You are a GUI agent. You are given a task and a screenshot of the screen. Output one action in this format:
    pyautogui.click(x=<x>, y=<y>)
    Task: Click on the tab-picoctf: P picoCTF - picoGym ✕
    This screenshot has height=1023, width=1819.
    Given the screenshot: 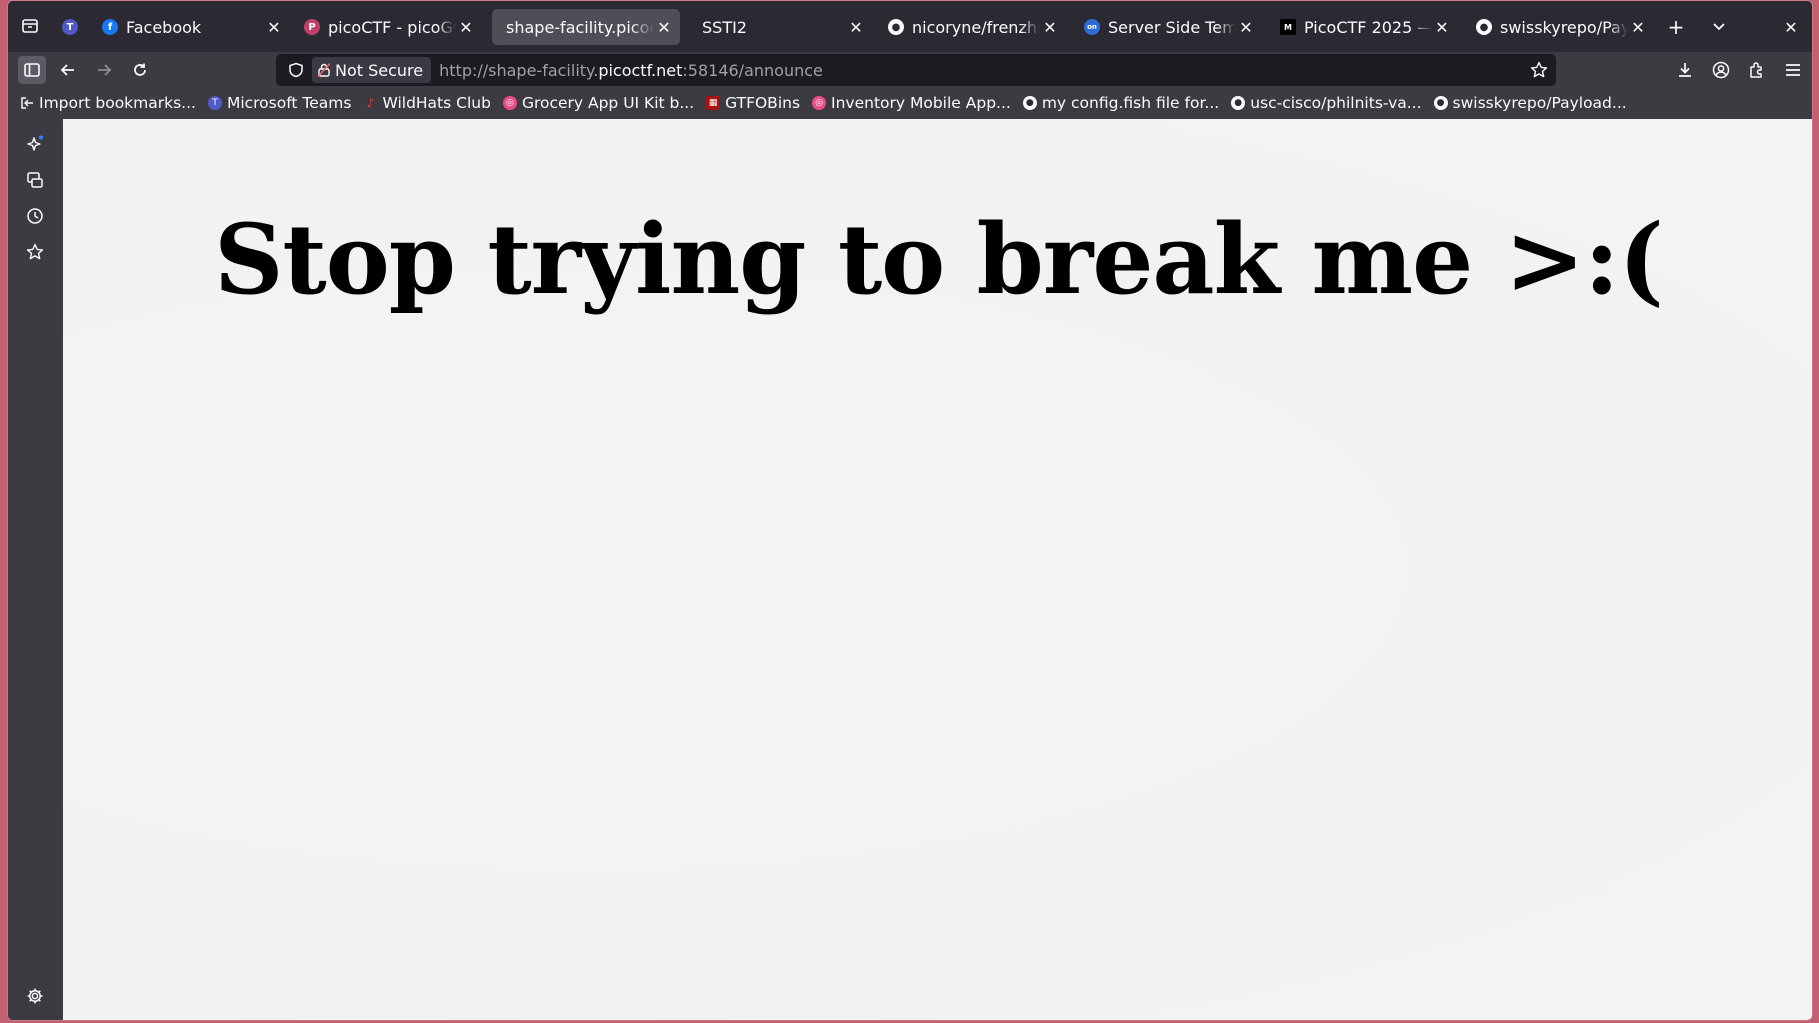 What is the action you would take?
    pyautogui.click(x=389, y=27)
    